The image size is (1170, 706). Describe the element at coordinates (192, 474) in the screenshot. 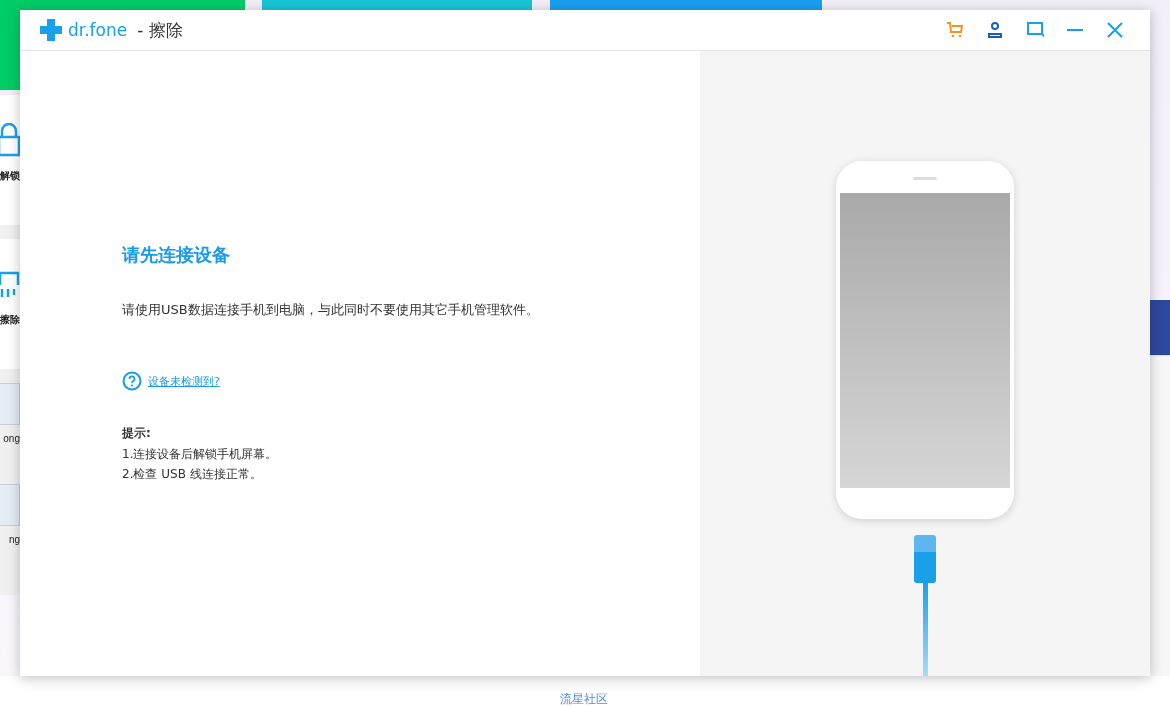

I see `tip-text: 2.检查 USB 线连接正常。` at that location.